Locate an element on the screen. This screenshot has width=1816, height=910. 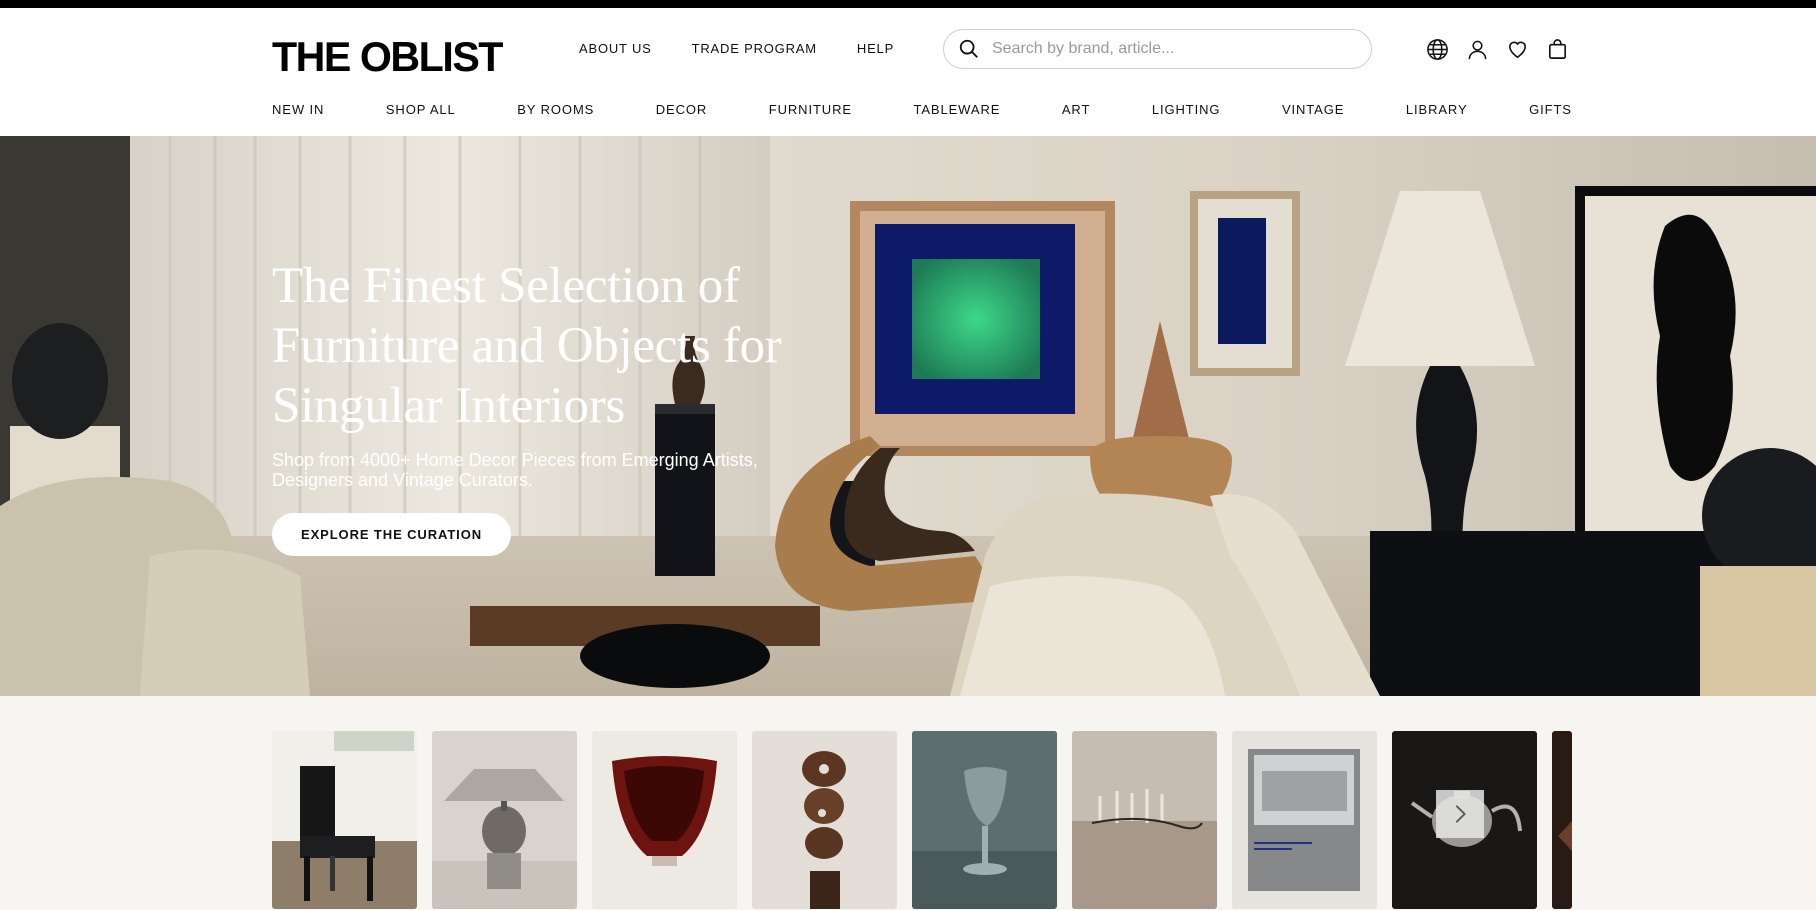
heart-icon is located at coordinates (1517, 49).